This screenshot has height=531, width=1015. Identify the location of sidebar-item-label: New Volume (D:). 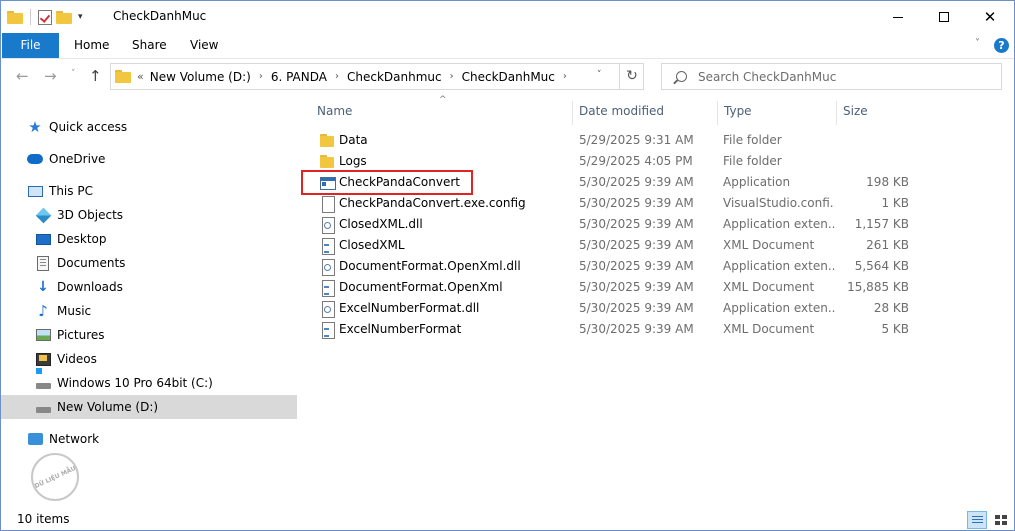
(108, 407).